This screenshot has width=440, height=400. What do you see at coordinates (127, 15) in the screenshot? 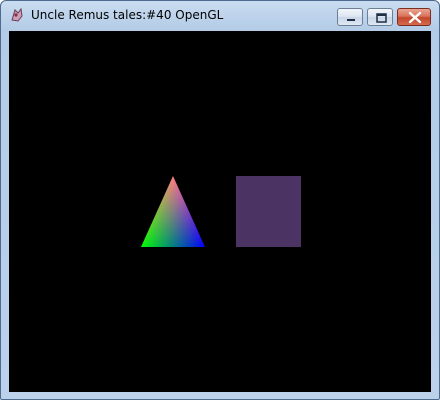
I see `window-title: Uncle Remus tales:#40 OpenGL` at bounding box center [127, 15].